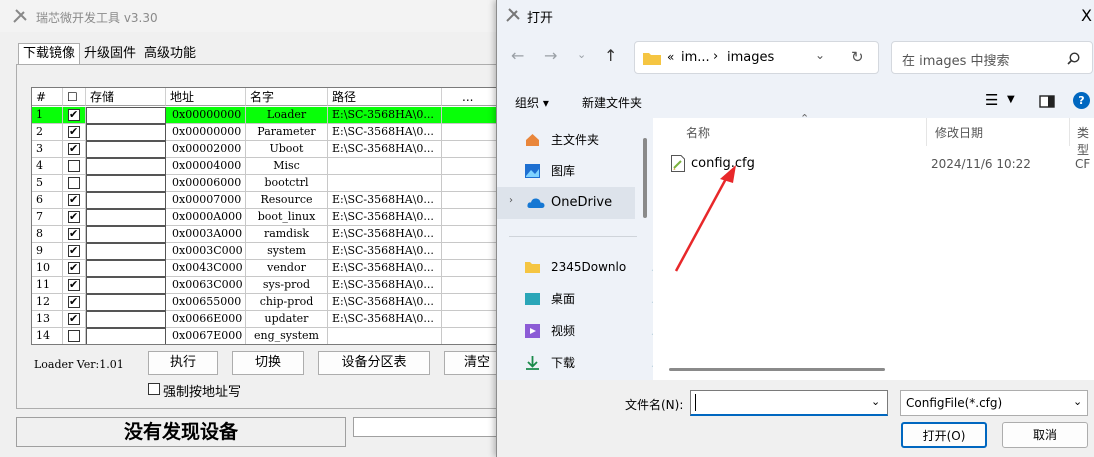 This screenshot has width=1094, height=457. Describe the element at coordinates (857, 57) in the screenshot. I see `refresh-icon: ↻` at that location.